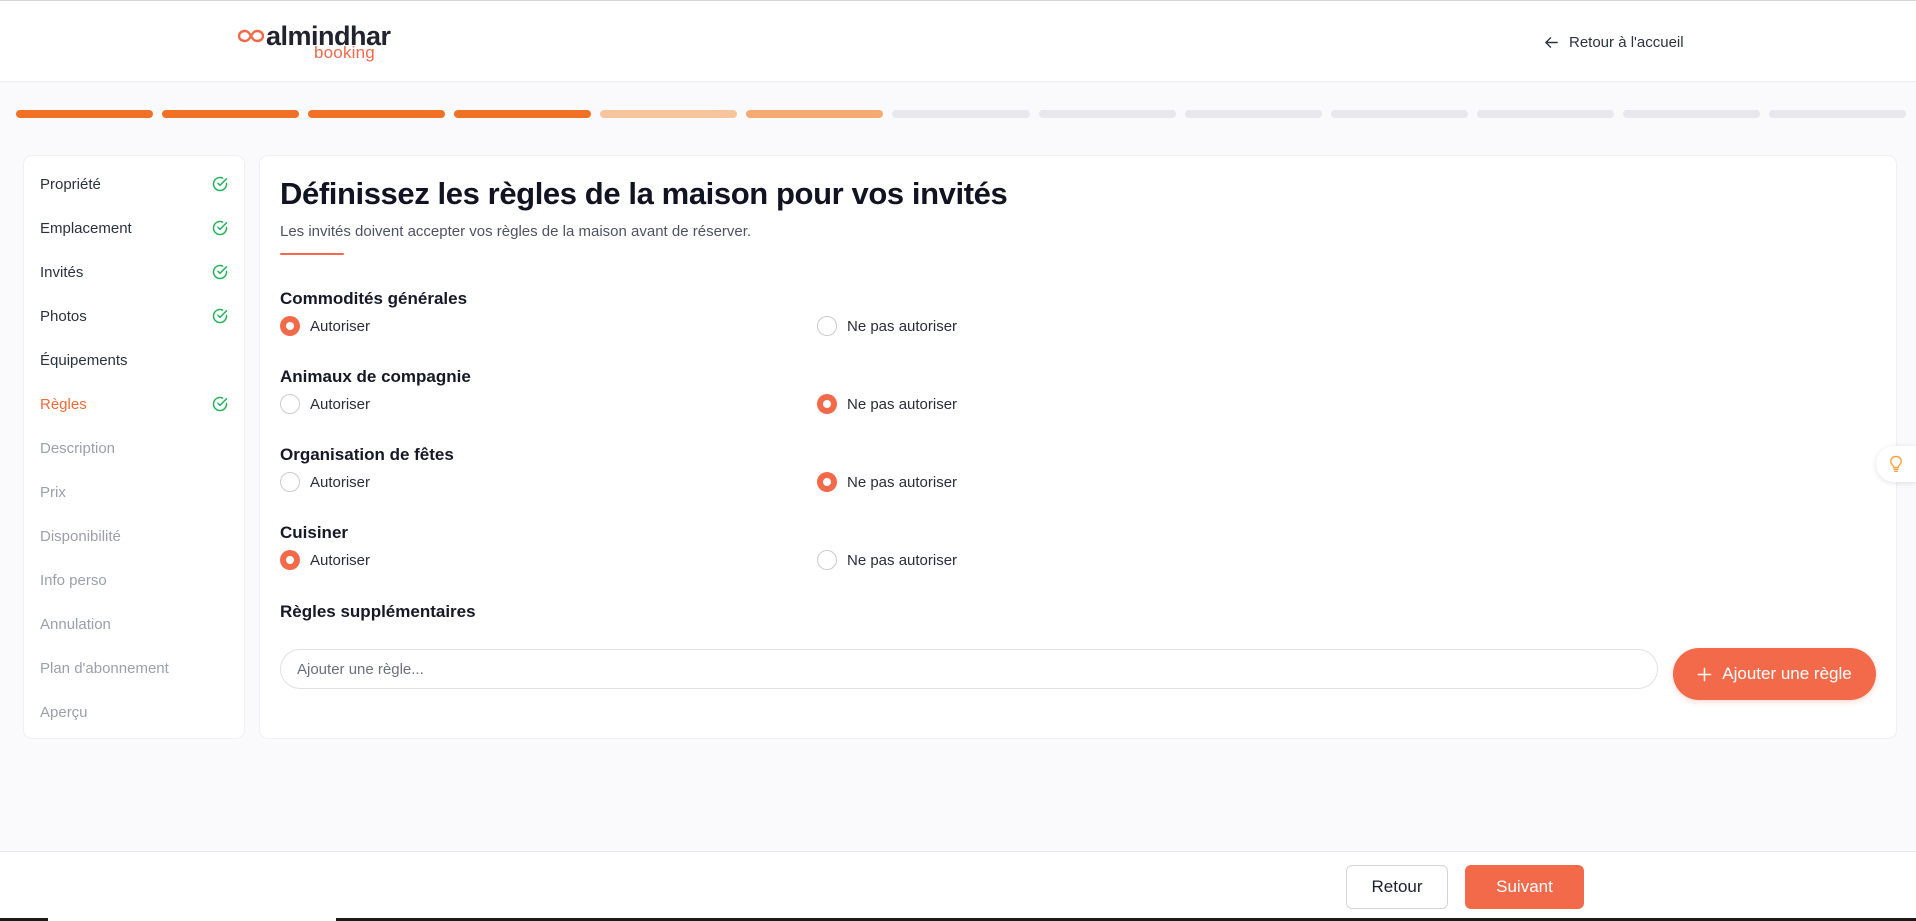  I want to click on sidebar-item-5: Équipements, so click(134, 360).